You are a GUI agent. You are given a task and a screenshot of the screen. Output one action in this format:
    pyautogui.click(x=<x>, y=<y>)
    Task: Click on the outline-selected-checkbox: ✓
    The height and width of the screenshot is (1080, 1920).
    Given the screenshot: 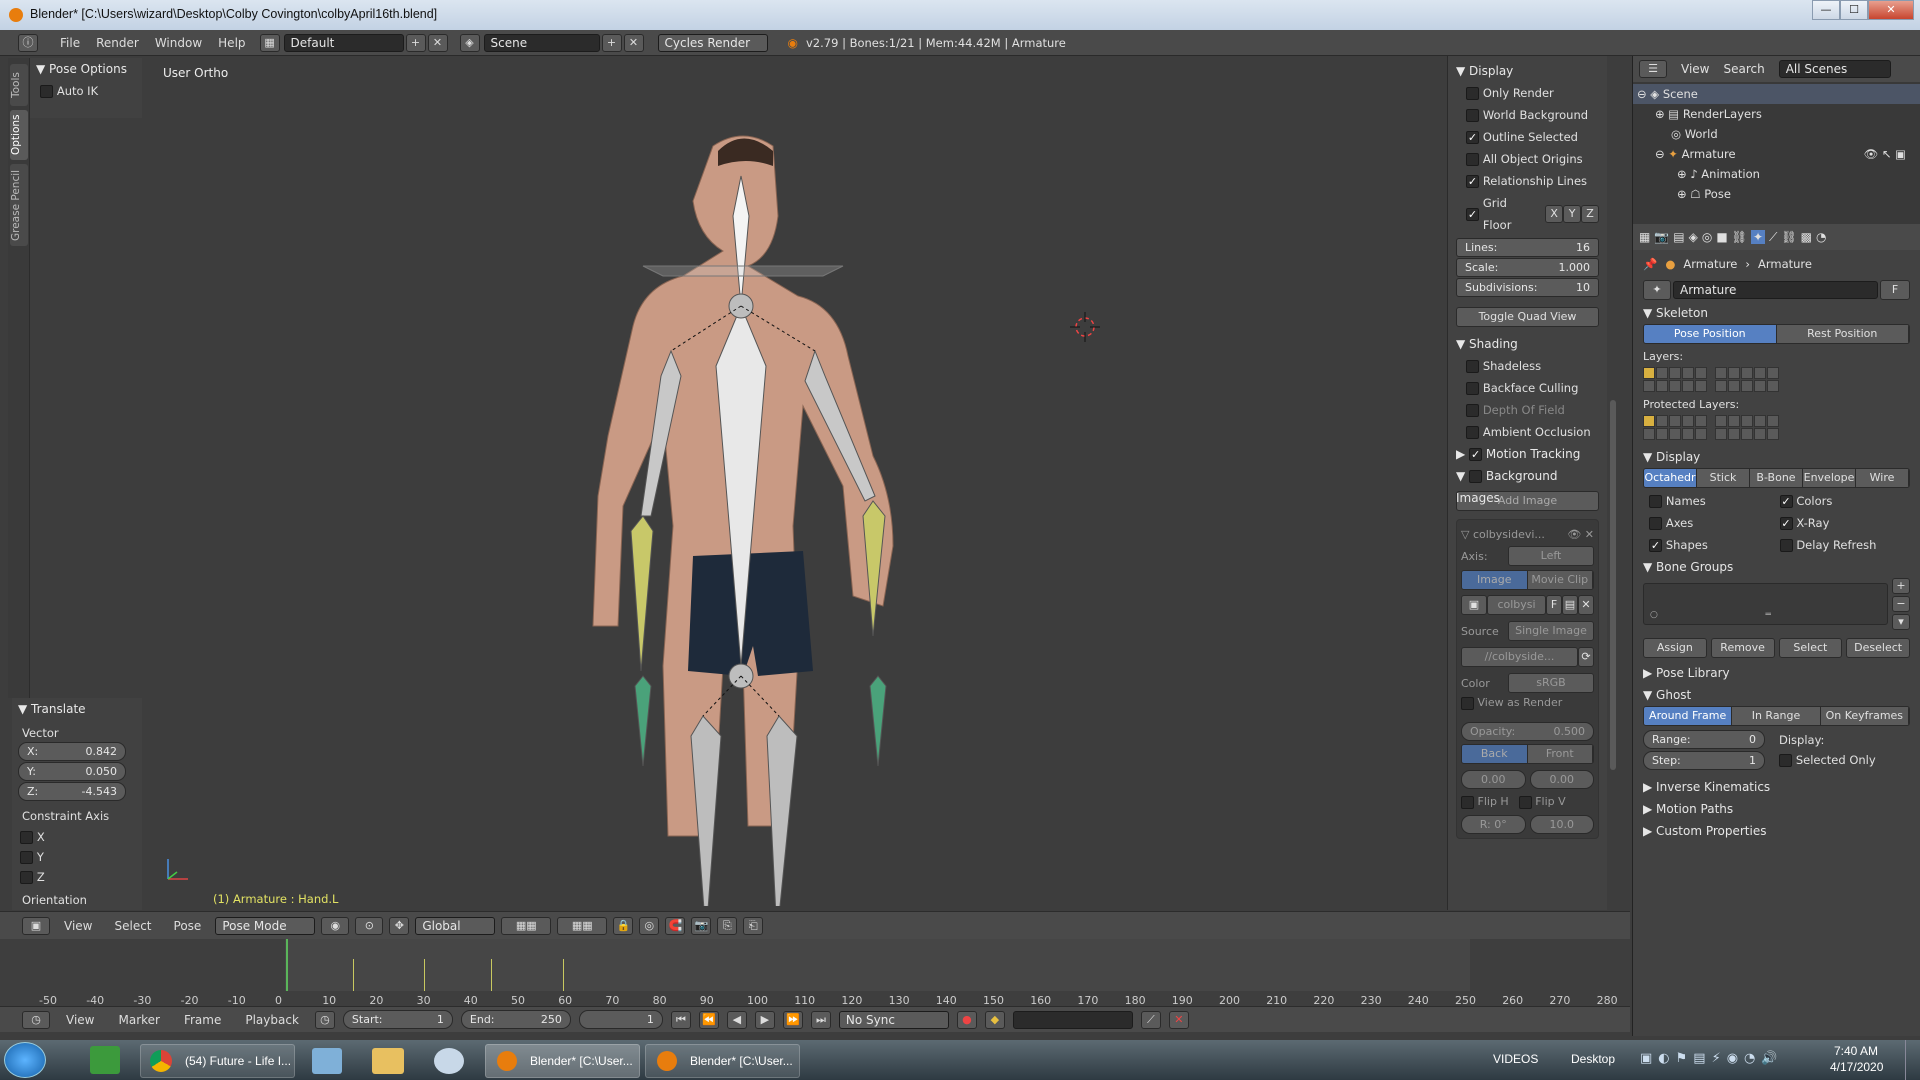 What is the action you would take?
    pyautogui.click(x=1472, y=137)
    